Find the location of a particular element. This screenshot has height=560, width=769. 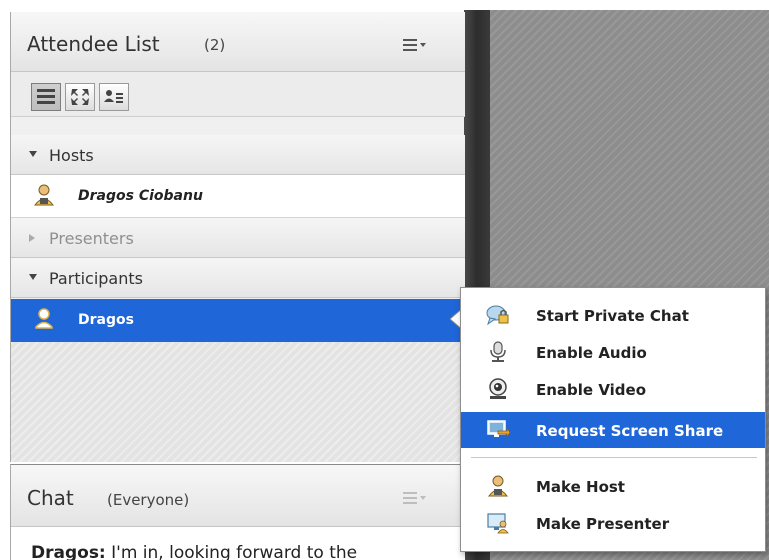

menu-item-start-private-chat: Start Private Chat is located at coordinates (613, 315).